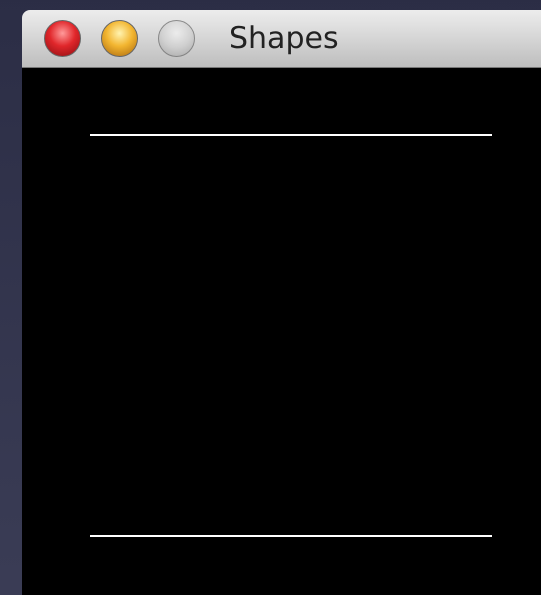 The image size is (541, 595). I want to click on window-title: Shapes, so click(284, 39).